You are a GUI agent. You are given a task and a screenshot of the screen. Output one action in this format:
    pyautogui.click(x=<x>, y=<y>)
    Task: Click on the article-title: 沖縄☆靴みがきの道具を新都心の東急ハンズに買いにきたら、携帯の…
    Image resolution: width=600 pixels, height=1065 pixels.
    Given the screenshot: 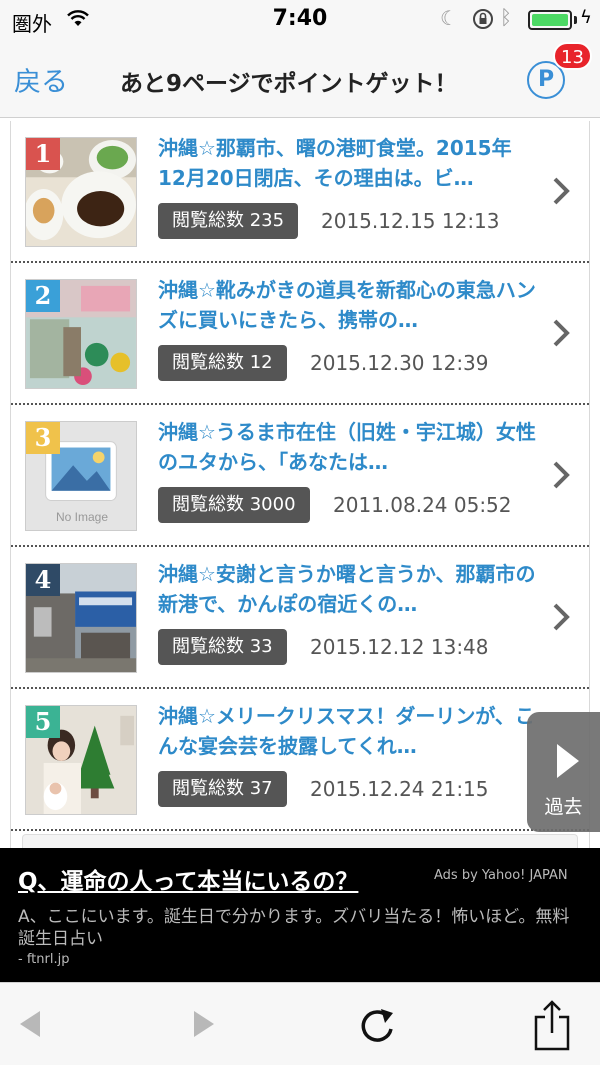 What is the action you would take?
    pyautogui.click(x=348, y=305)
    